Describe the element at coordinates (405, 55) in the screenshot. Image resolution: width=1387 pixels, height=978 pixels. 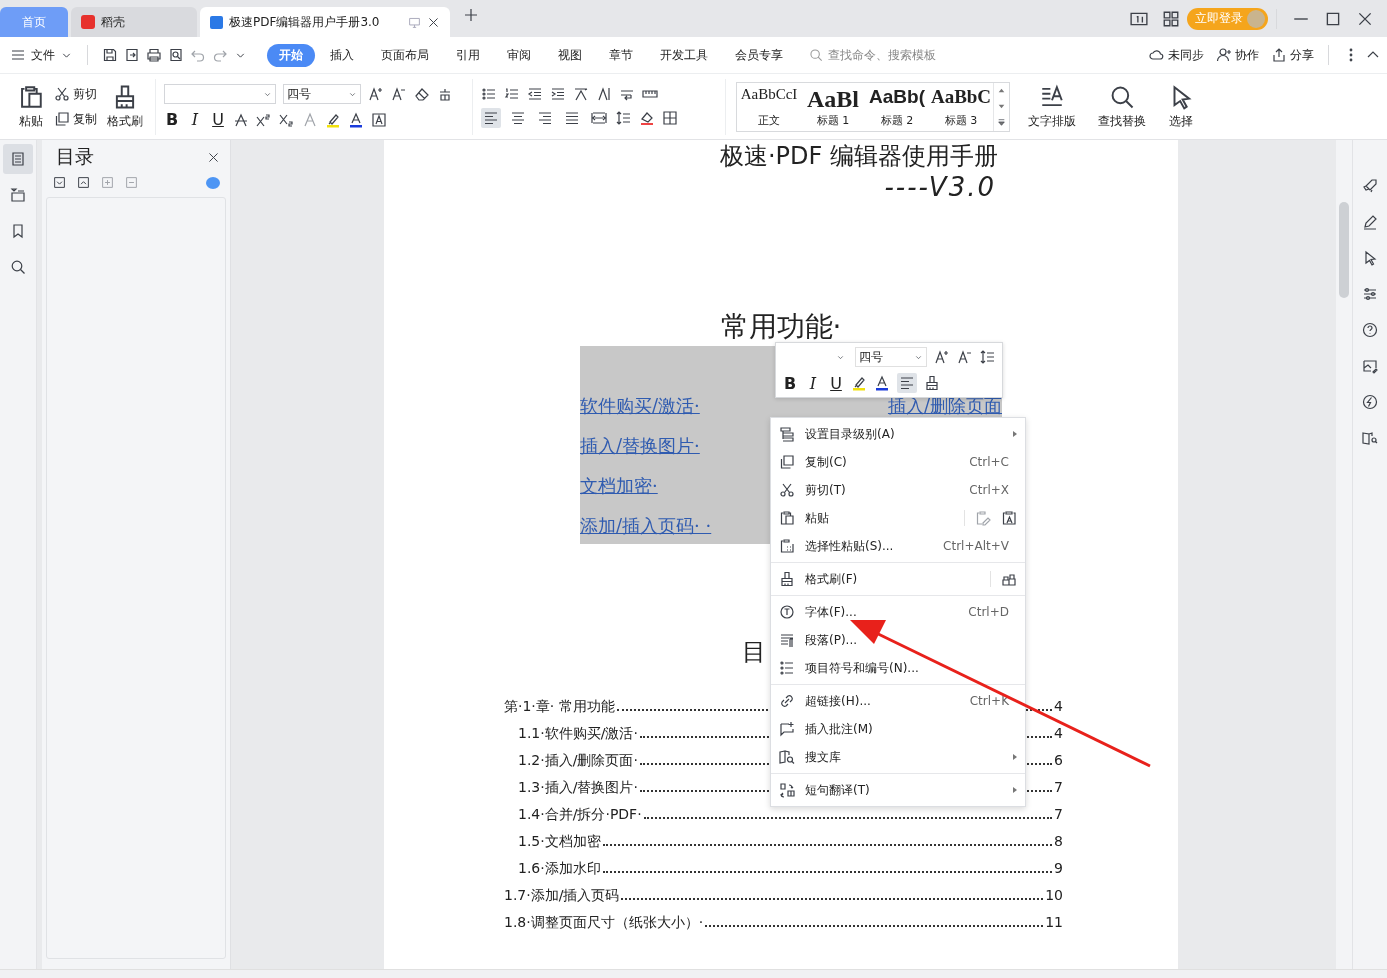
I see `ribbon-tab: 页面布局` at that location.